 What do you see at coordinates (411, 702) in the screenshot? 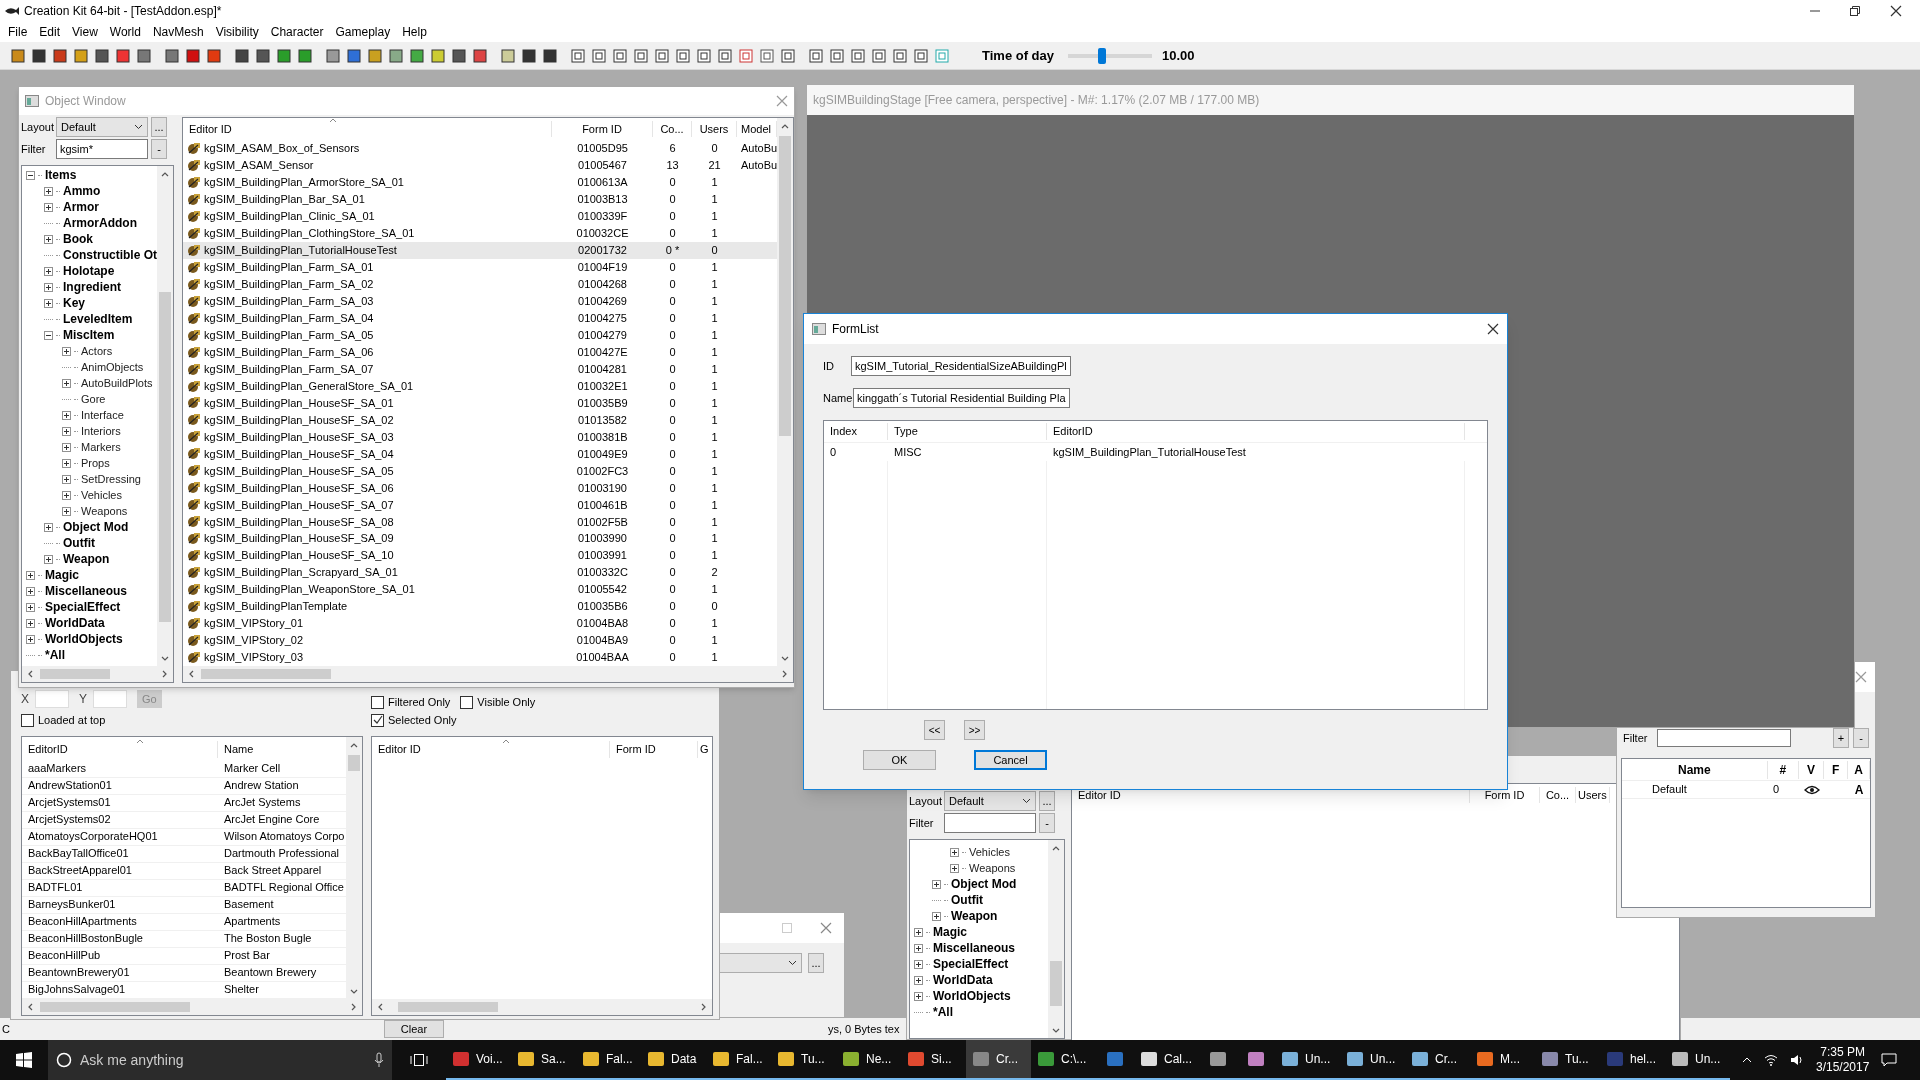
I see `checkbox: Filtered Only` at bounding box center [411, 702].